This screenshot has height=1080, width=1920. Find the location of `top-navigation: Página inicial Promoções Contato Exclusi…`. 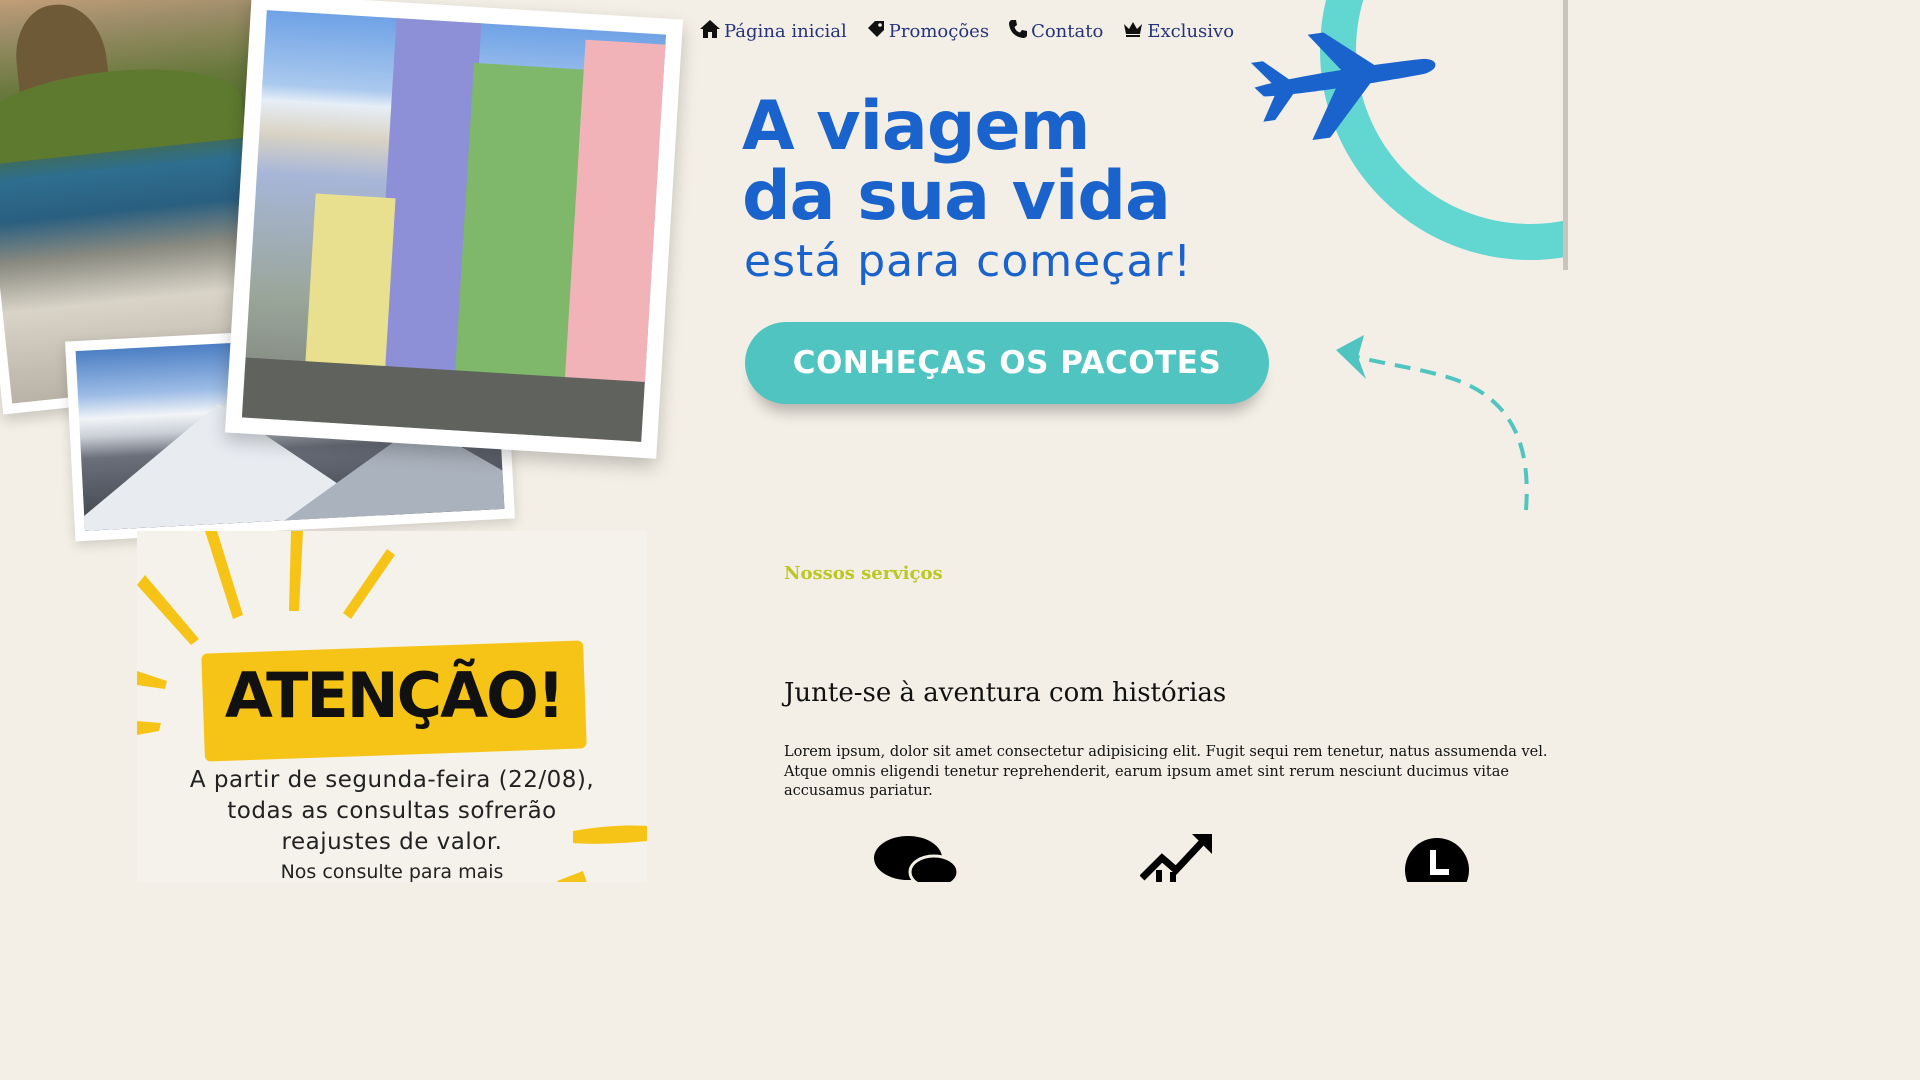

top-navigation: Página inicial Promoções Contato Exclusi… is located at coordinates (967, 31).